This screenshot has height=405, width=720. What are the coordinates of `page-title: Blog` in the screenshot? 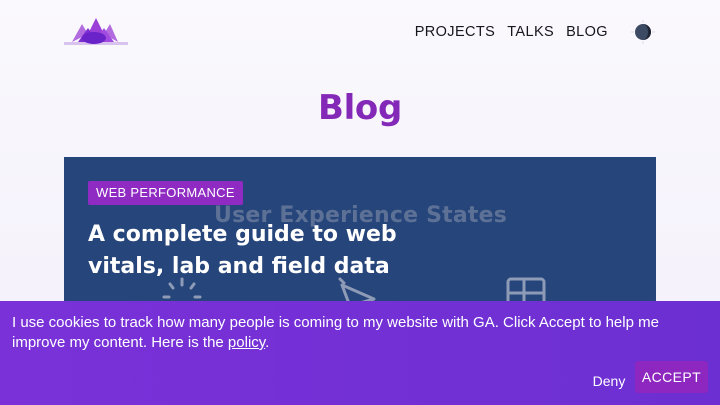 It's located at (360, 108).